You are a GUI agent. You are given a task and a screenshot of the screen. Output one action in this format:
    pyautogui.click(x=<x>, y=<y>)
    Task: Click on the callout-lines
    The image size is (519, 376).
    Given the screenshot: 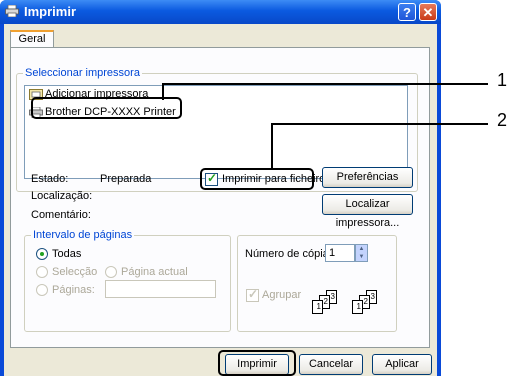 What is the action you would take?
    pyautogui.click(x=325, y=126)
    